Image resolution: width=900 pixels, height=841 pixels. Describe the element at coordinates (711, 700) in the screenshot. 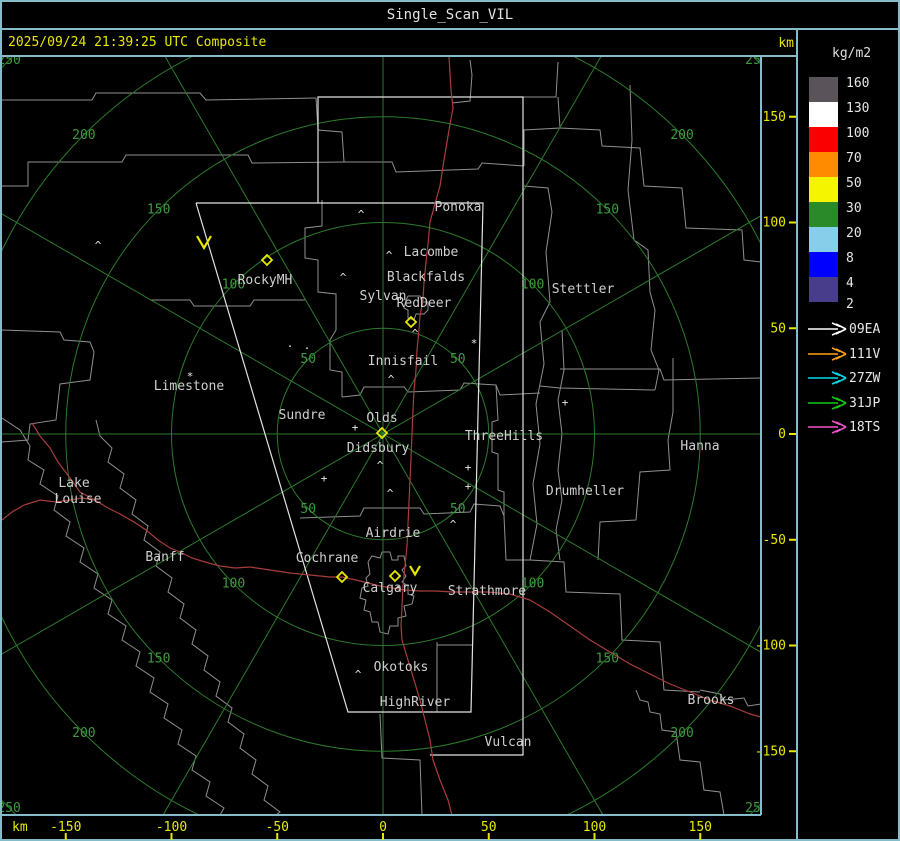

I see `city-label: Brooks` at that location.